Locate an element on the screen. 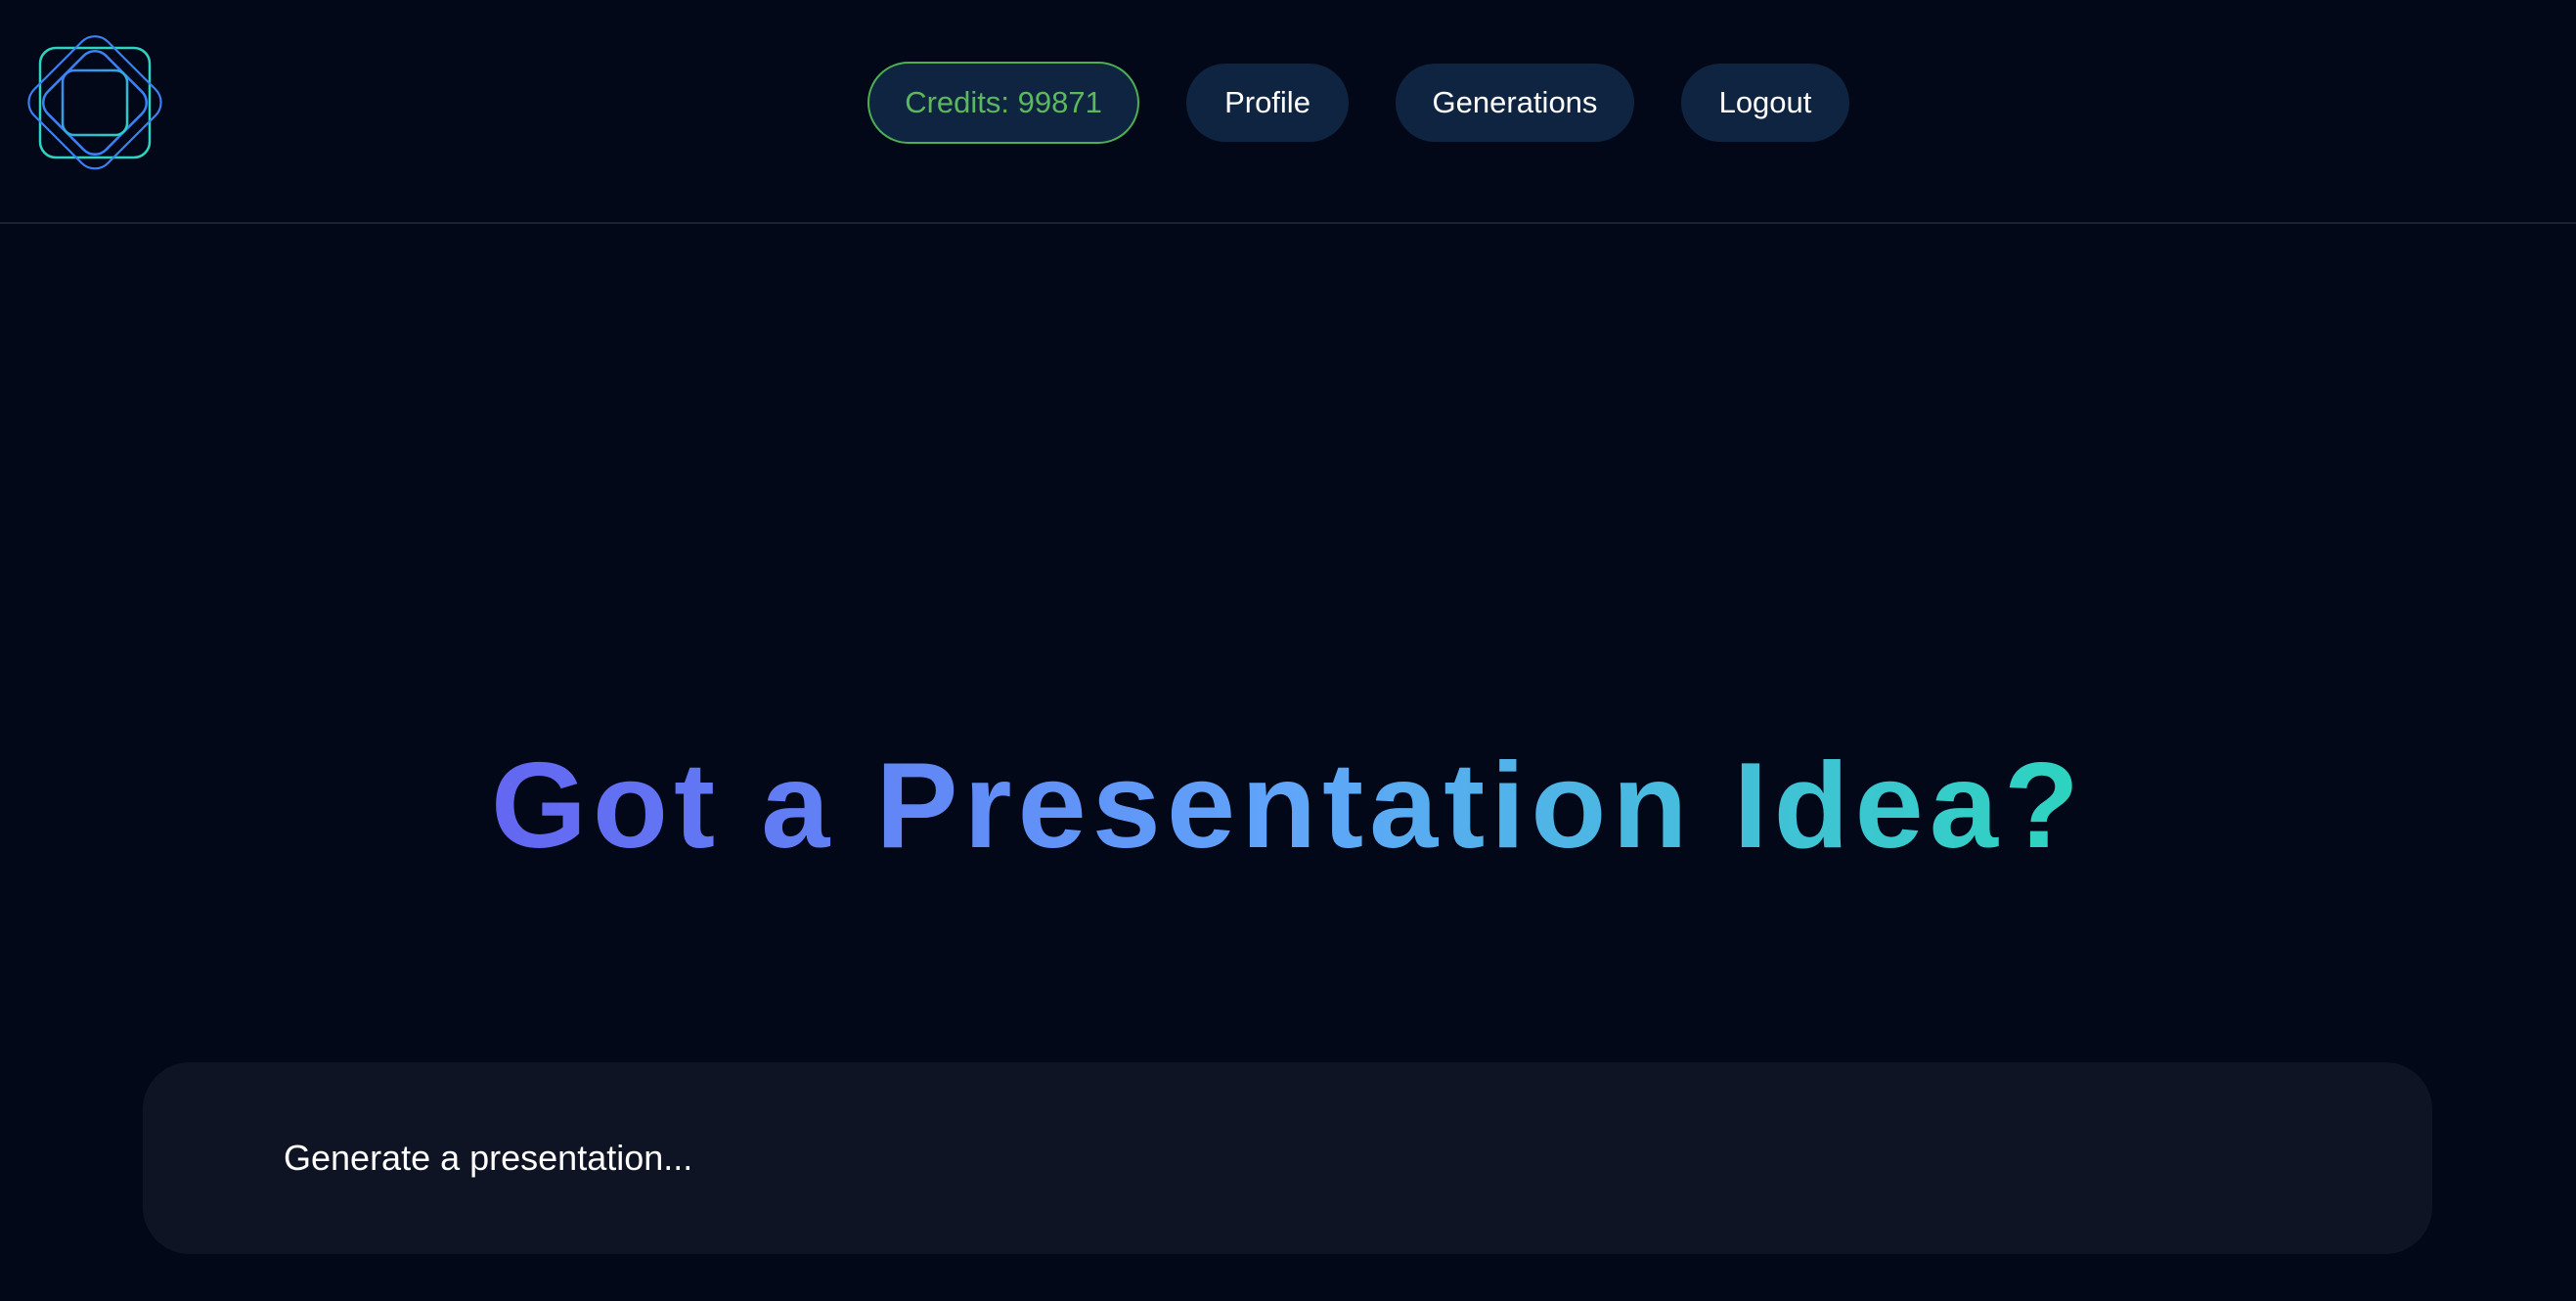 The height and width of the screenshot is (1301, 2576). logout-button: Logout is located at coordinates (1765, 103).